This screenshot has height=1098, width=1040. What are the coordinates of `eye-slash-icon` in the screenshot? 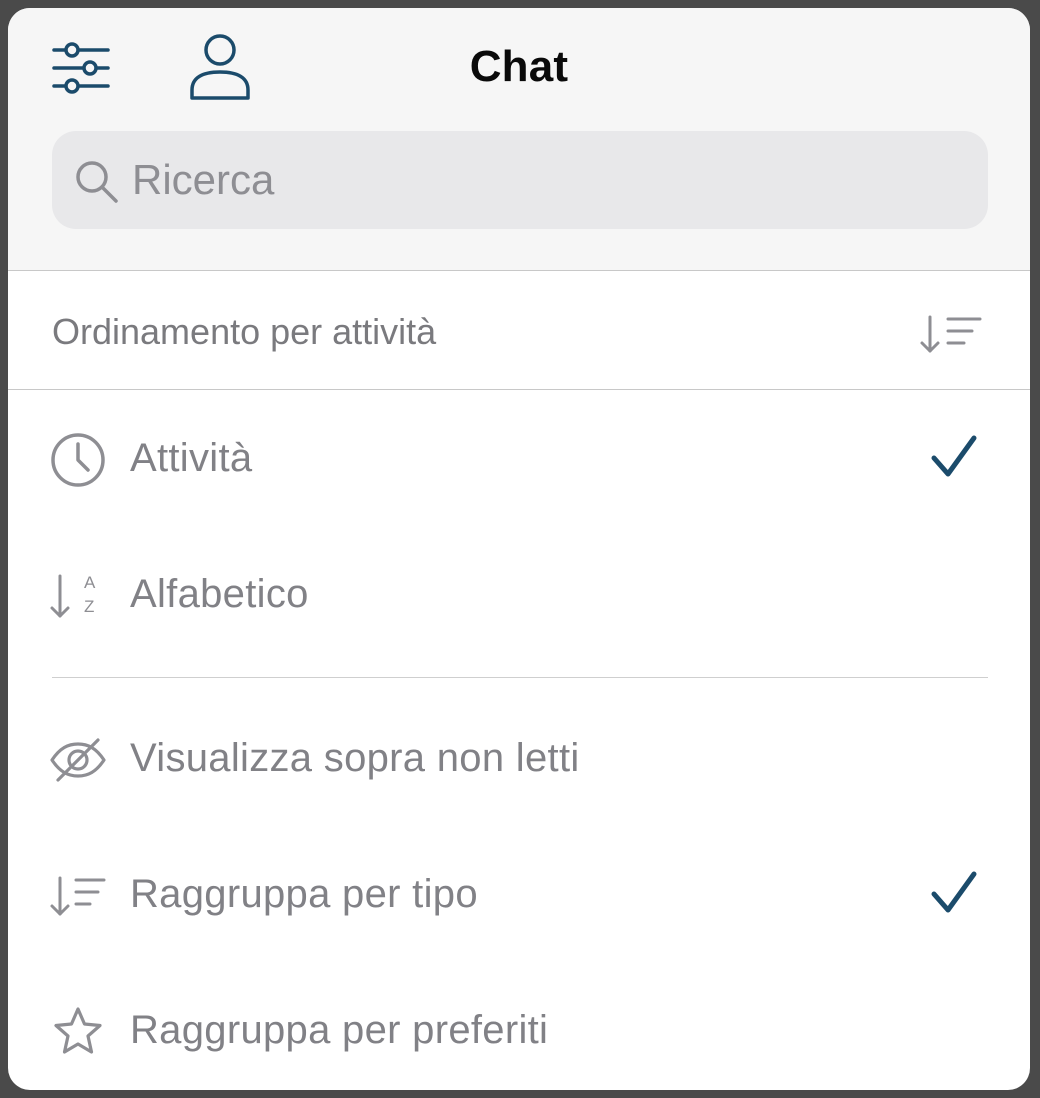 It's located at (78, 760).